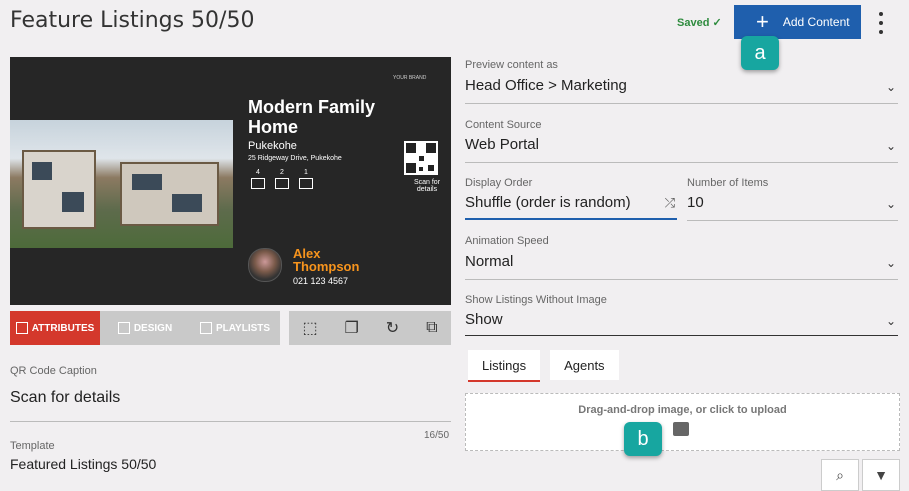 This screenshot has width=909, height=491. Describe the element at coordinates (309, 328) in the screenshot. I see `crop-icon: ⬚` at that location.